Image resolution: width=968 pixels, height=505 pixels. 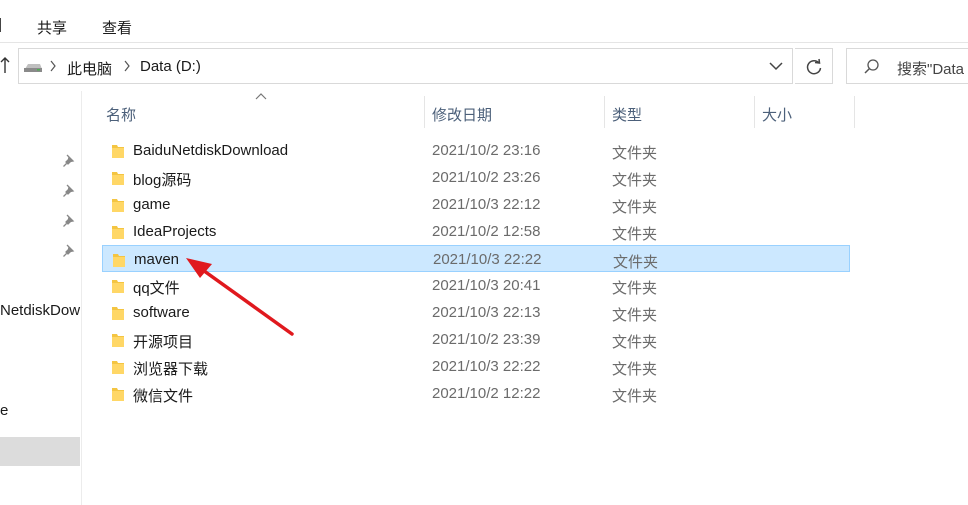 I want to click on column-header-size-label: 大小, so click(x=777, y=115).